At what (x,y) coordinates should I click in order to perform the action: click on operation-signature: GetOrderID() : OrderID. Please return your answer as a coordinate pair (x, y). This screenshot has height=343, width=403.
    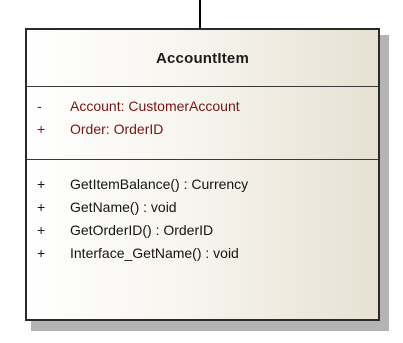
    Looking at the image, I should click on (142, 230).